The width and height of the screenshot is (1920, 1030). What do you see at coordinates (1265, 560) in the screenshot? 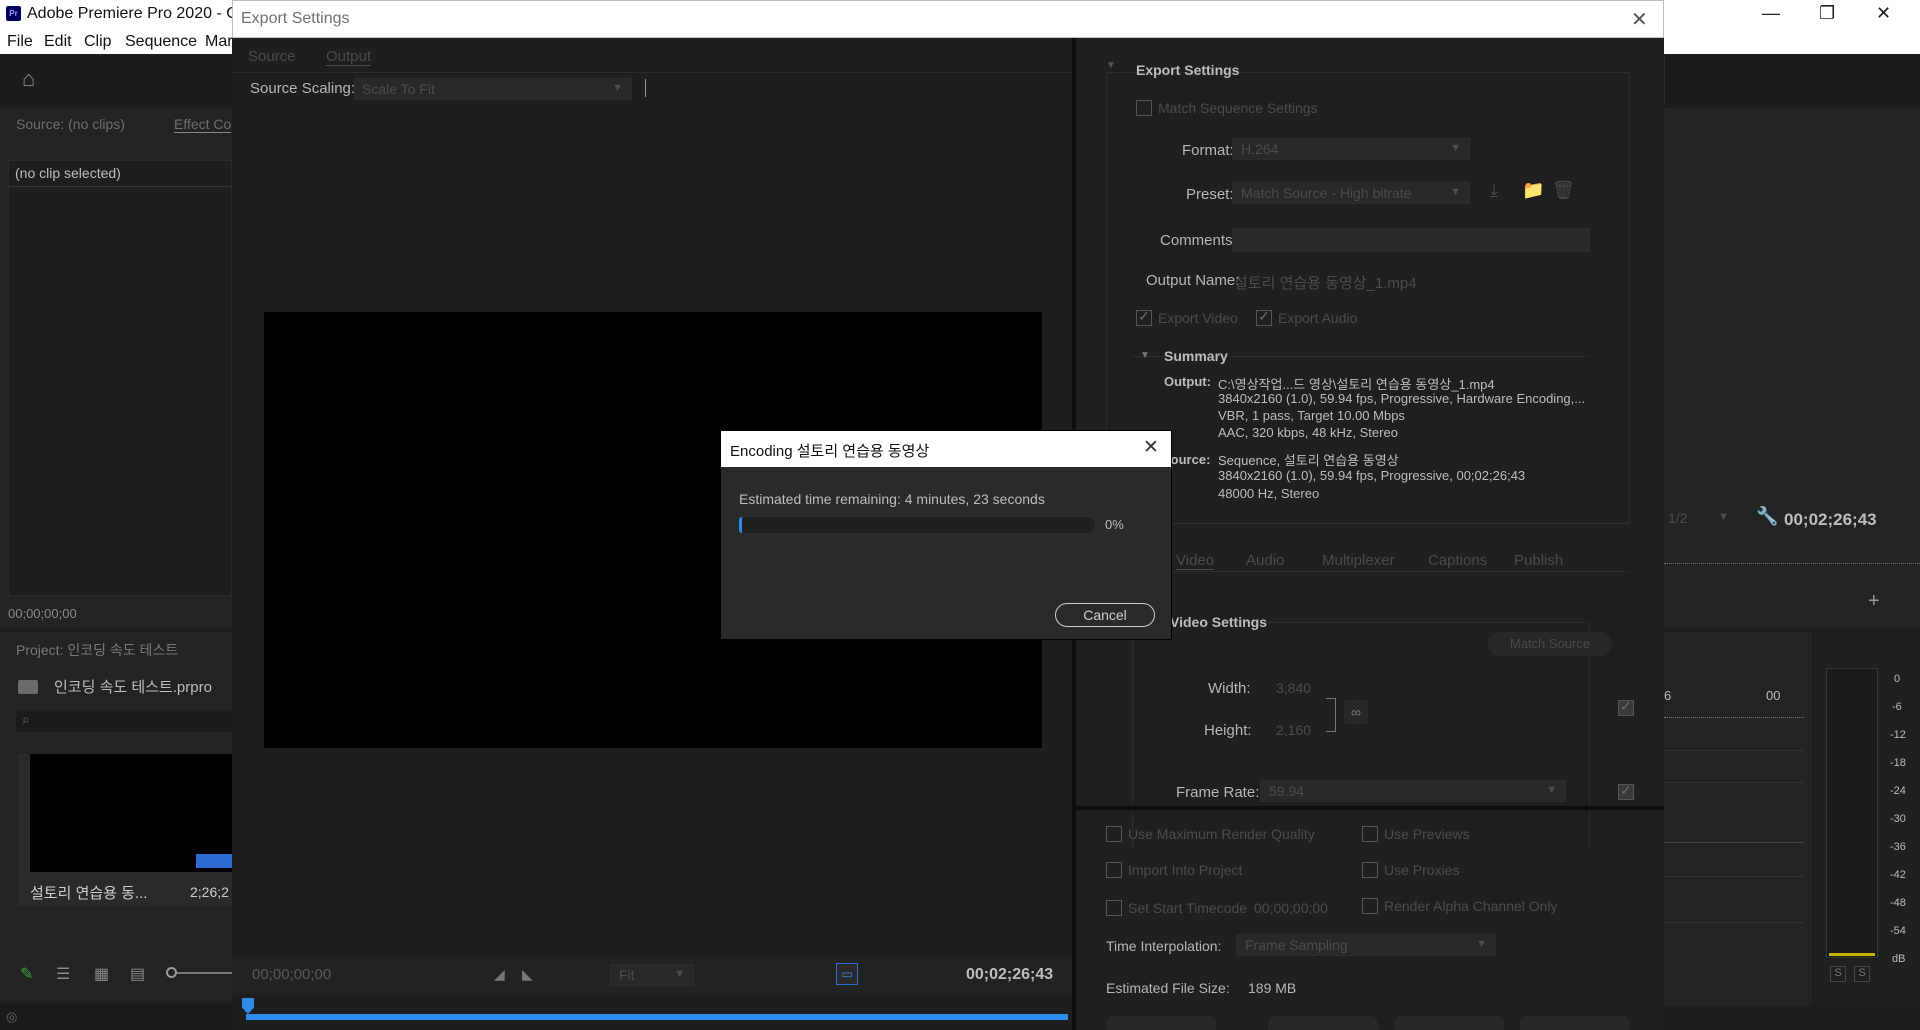
I see `tab-audio: Audio` at bounding box center [1265, 560].